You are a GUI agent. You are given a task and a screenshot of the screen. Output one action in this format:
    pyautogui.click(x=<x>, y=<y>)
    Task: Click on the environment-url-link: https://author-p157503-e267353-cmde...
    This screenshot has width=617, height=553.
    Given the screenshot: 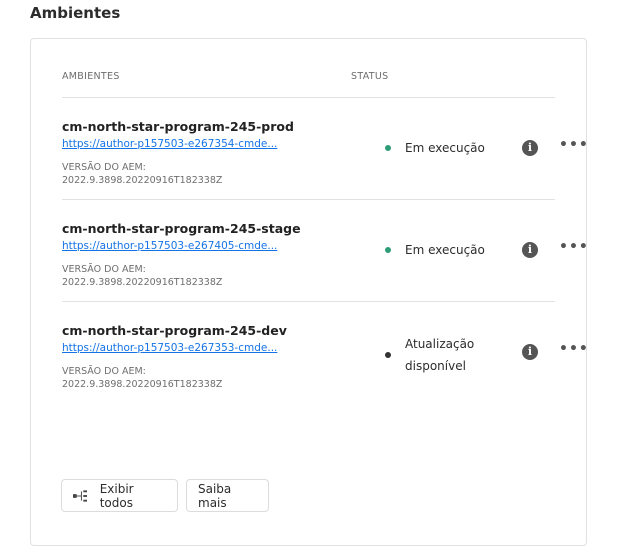 What is the action you would take?
    pyautogui.click(x=169, y=348)
    